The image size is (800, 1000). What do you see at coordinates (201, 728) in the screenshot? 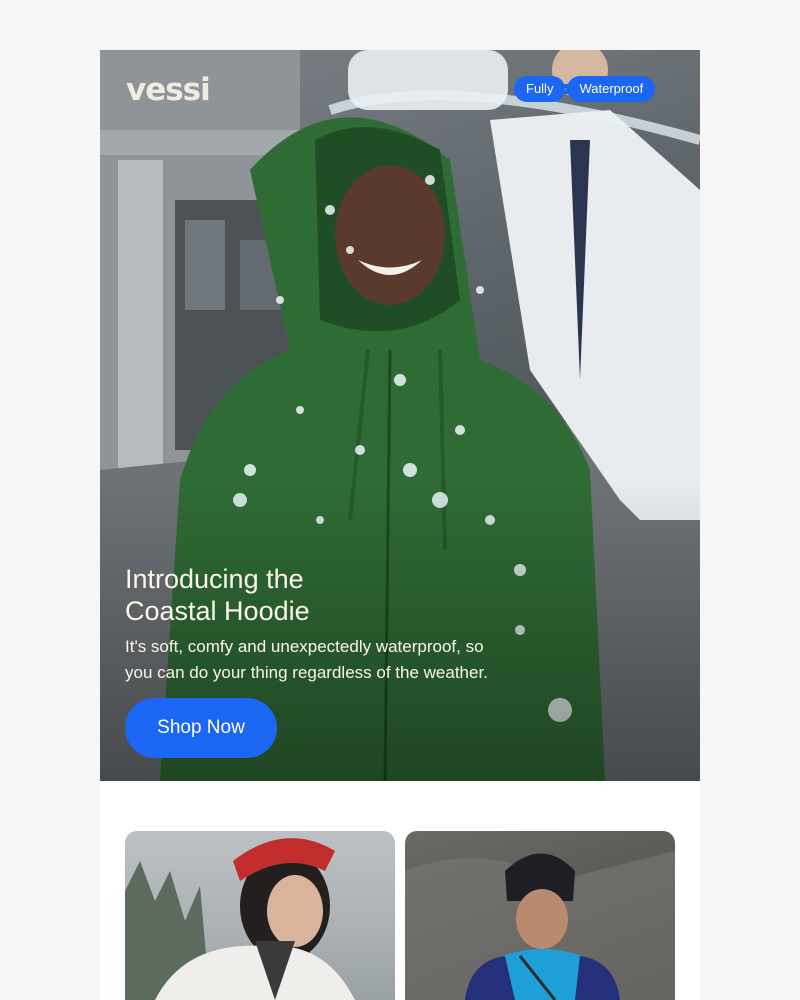
I see `shop-now-button: Shop Now` at bounding box center [201, 728].